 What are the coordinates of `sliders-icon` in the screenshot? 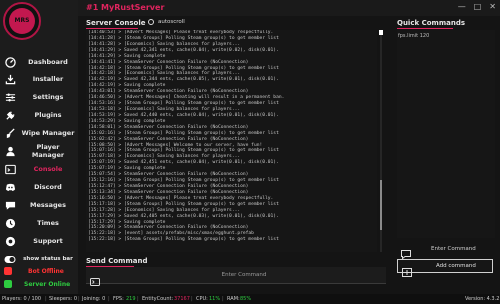 It's located at (10, 97).